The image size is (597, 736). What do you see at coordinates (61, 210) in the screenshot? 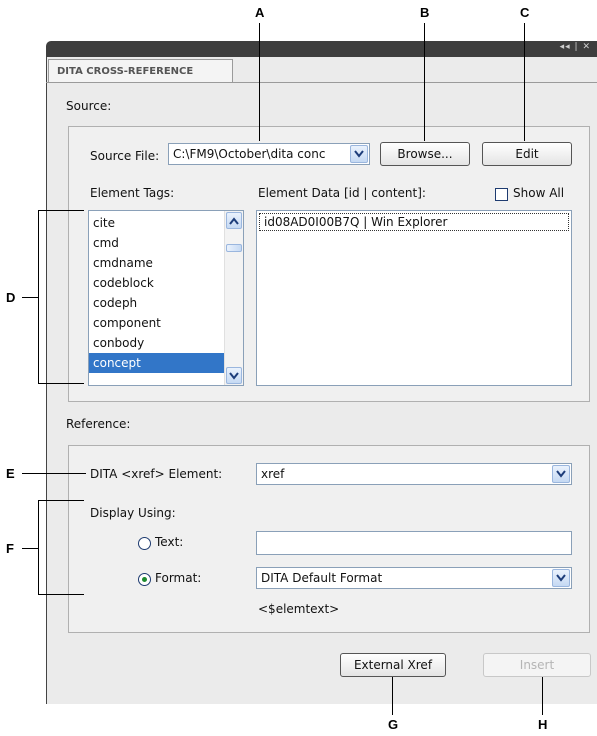
I see `callout-d-top` at bounding box center [61, 210].